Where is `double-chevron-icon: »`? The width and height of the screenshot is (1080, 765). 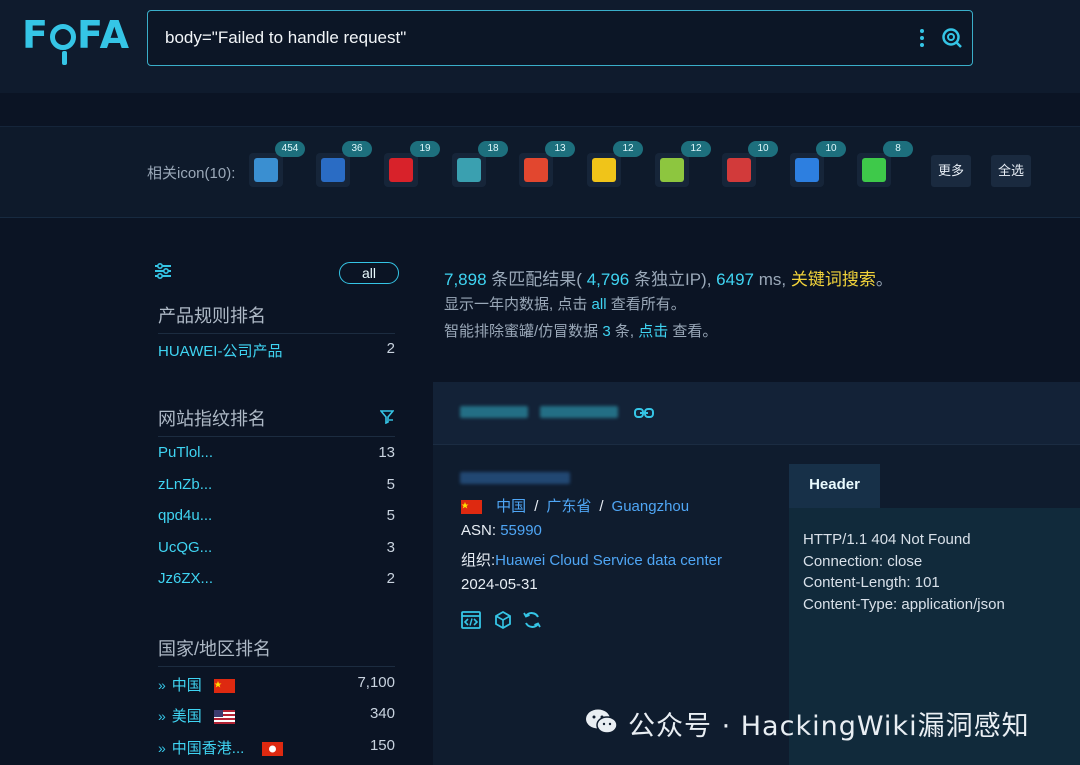
double-chevron-icon: » is located at coordinates (162, 716).